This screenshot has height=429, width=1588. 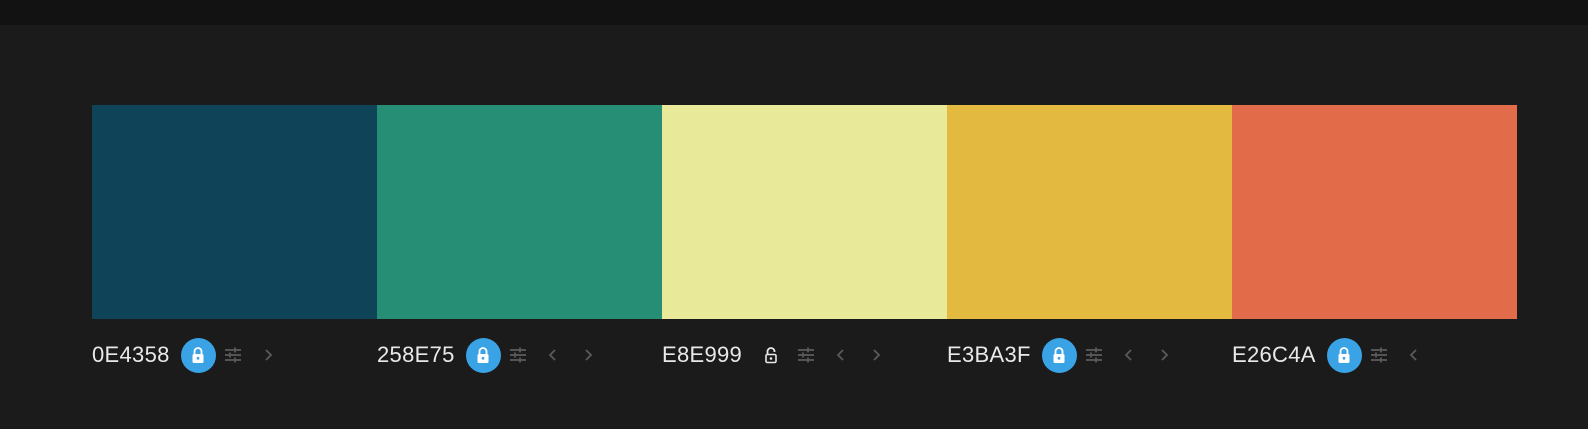 I want to click on hex-code: E26C4A, so click(x=1274, y=355).